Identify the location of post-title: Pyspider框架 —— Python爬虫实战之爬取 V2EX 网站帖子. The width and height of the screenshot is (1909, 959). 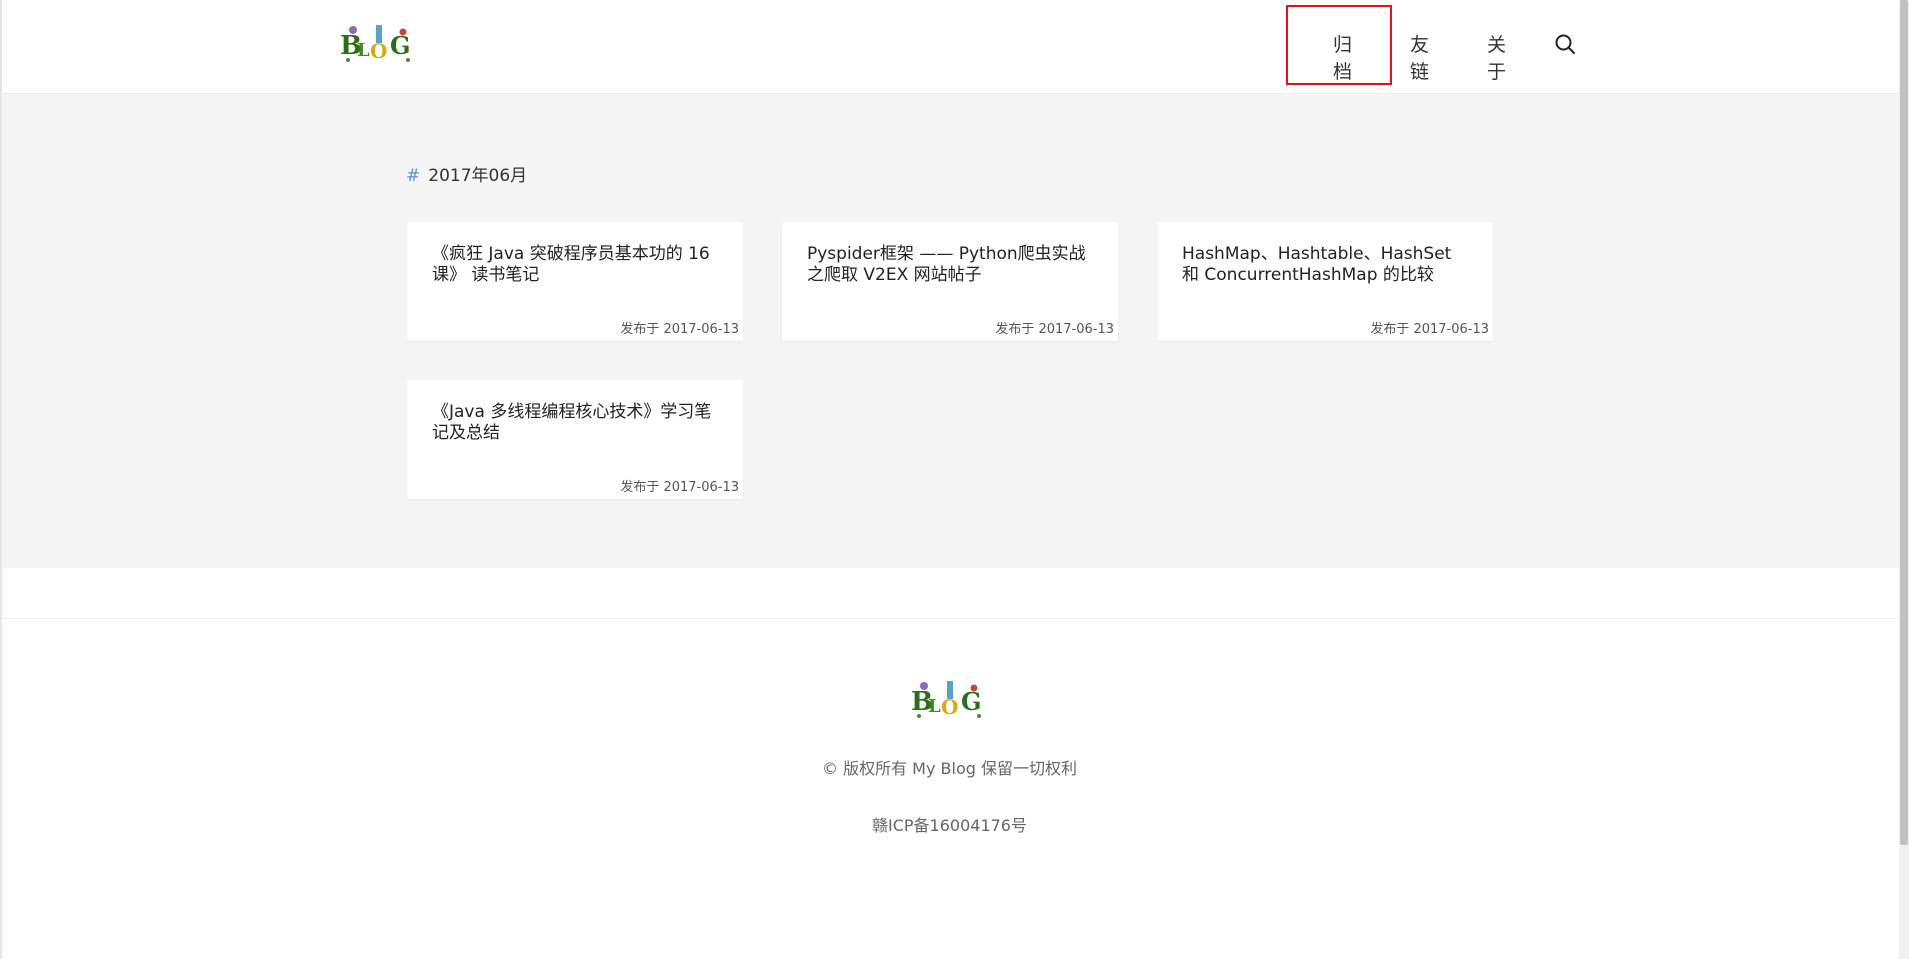
(952, 265).